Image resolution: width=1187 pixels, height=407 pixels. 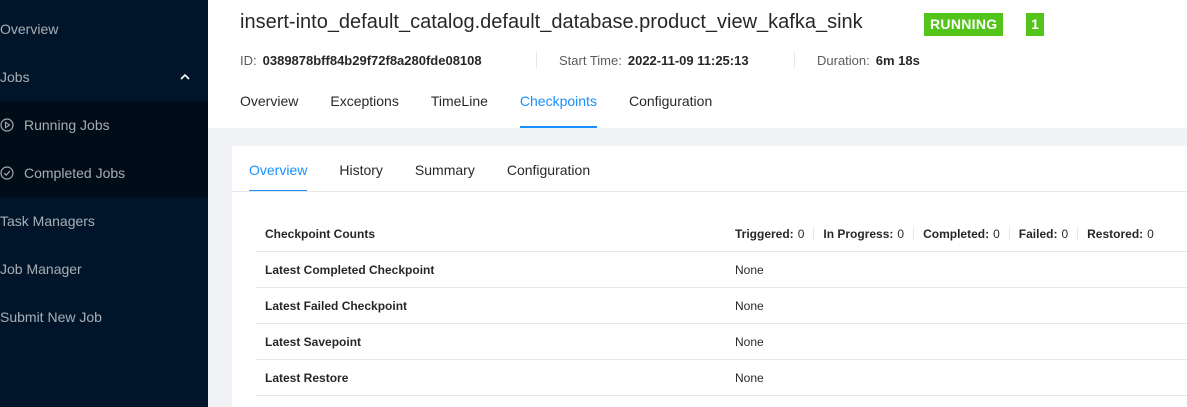 I want to click on sidebar-item-completed-jobs: Completed Jobs, so click(x=104, y=173).